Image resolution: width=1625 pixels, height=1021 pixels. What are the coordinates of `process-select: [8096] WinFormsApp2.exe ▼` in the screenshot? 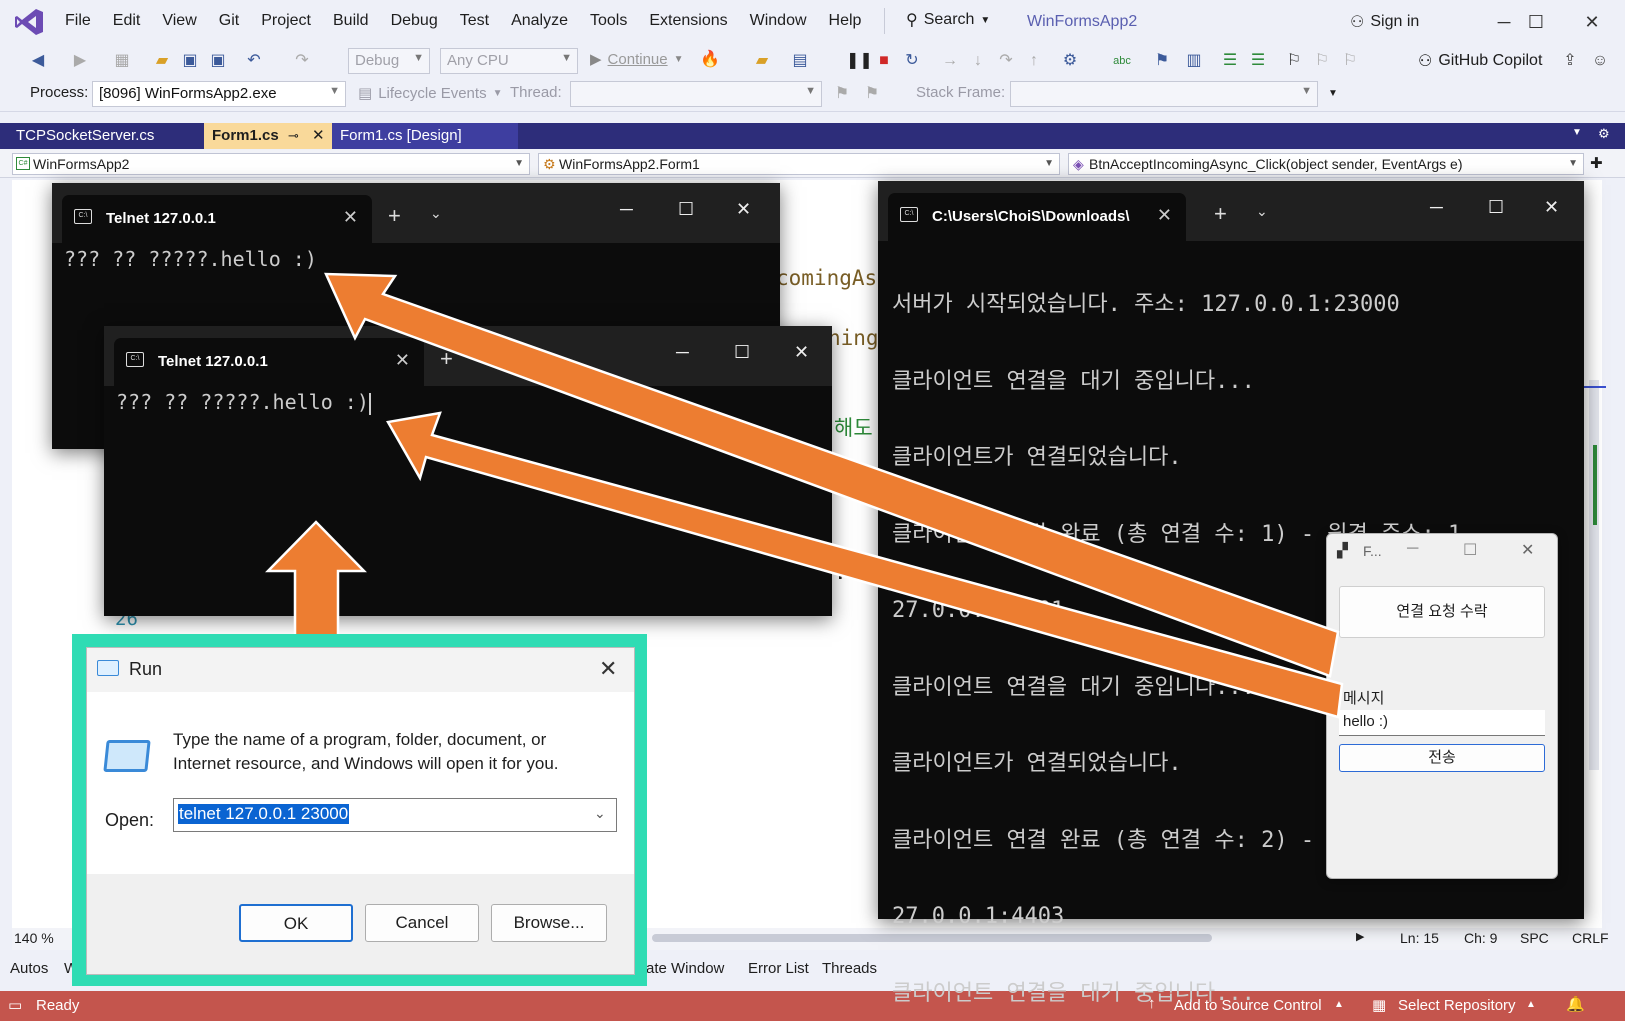 It's located at (219, 94).